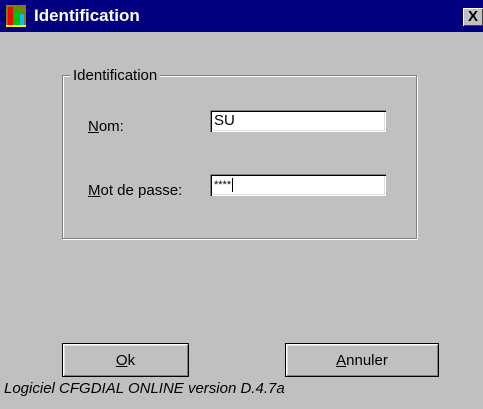 The height and width of the screenshot is (409, 483). Describe the element at coordinates (223, 185) in the screenshot. I see `password-input-value: ****` at that location.